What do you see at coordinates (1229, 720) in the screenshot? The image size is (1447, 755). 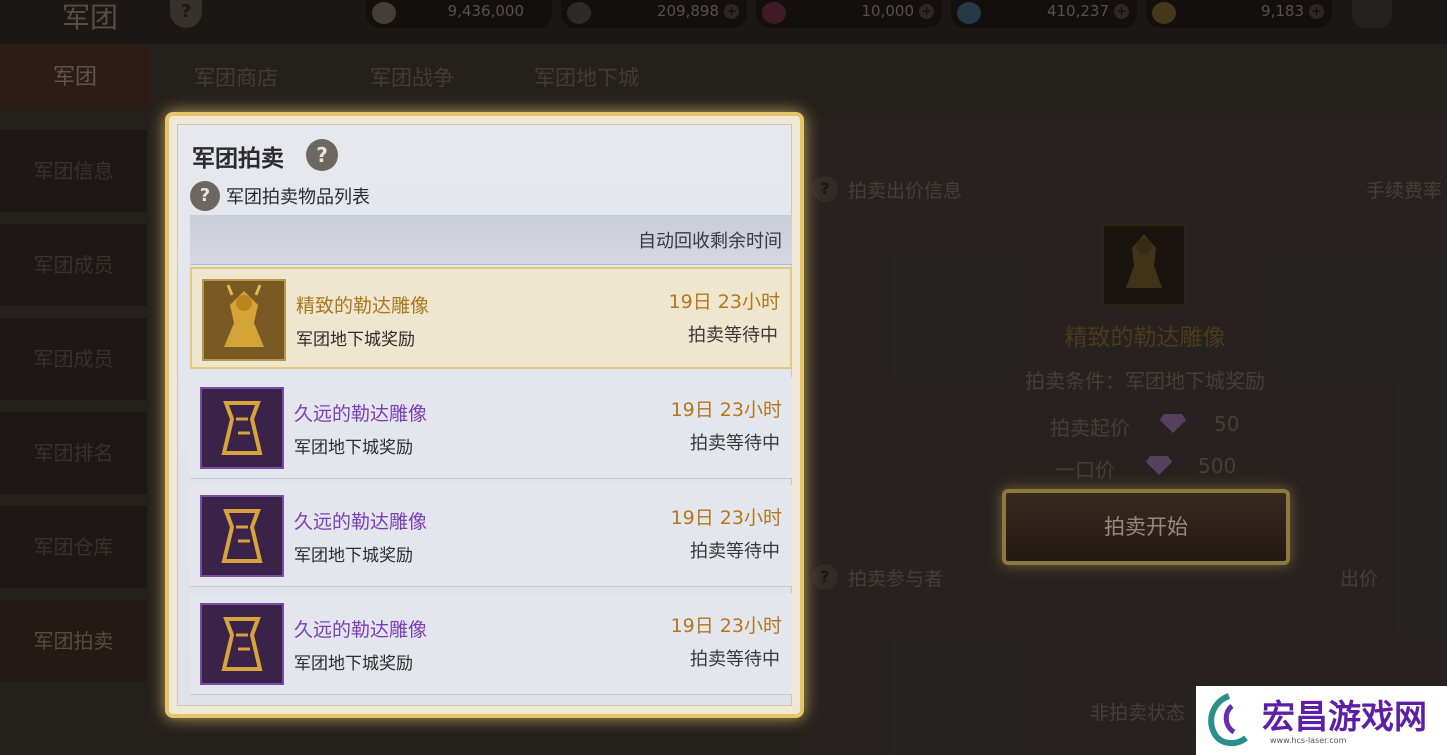 I see `watermark-logo-icon` at bounding box center [1229, 720].